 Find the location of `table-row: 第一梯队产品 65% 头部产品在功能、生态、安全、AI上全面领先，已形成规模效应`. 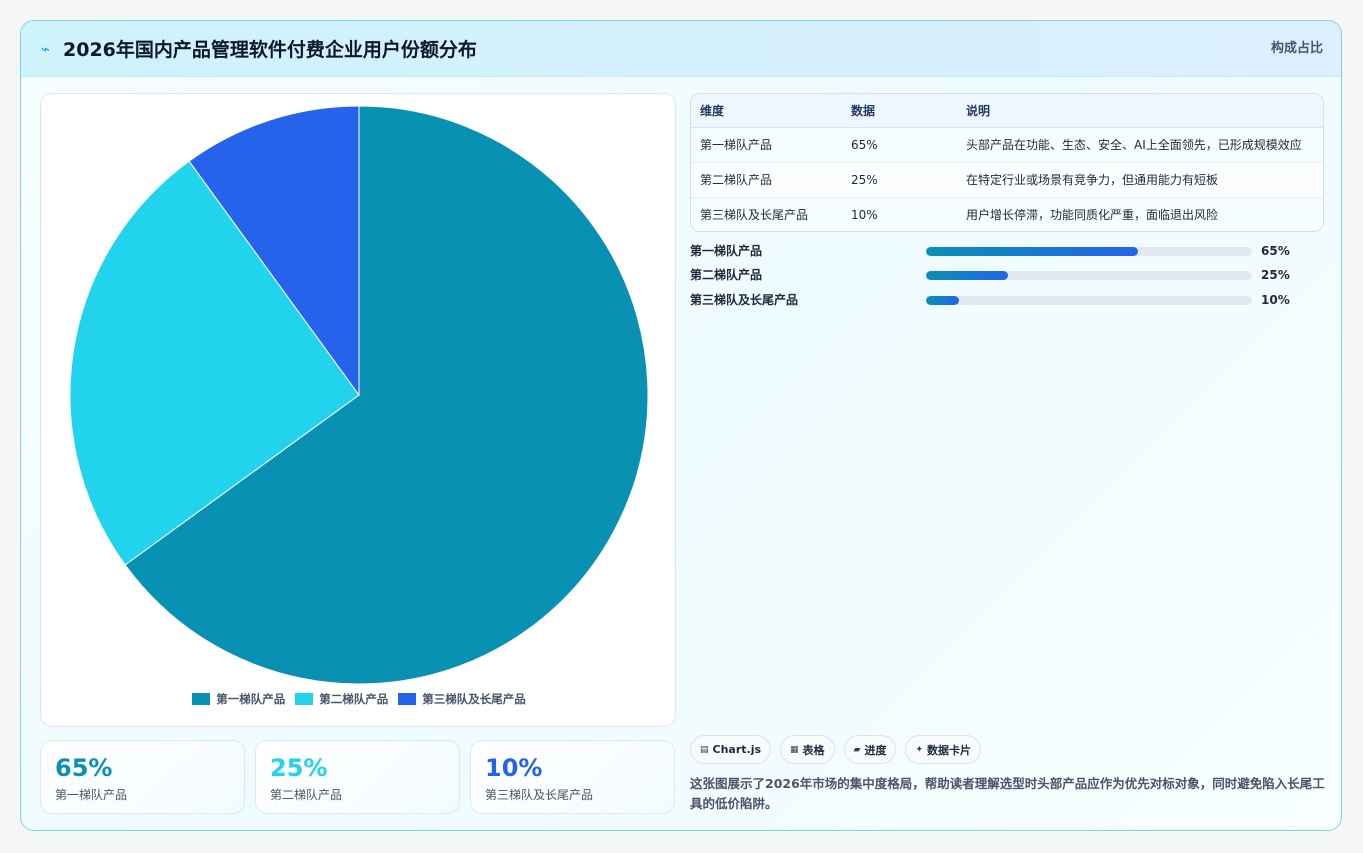

table-row: 第一梯队产品 65% 头部产品在功能、生态、安全、AI上全面领先，已形成规模效应 is located at coordinates (1007, 145).